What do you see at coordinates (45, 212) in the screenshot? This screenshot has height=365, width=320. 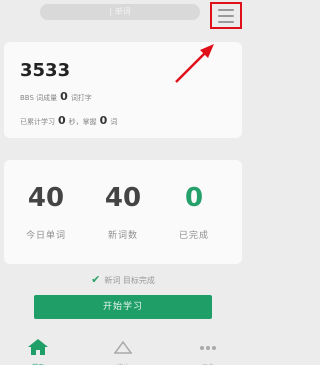 I see `stat-today-words: 40 今日单词` at bounding box center [45, 212].